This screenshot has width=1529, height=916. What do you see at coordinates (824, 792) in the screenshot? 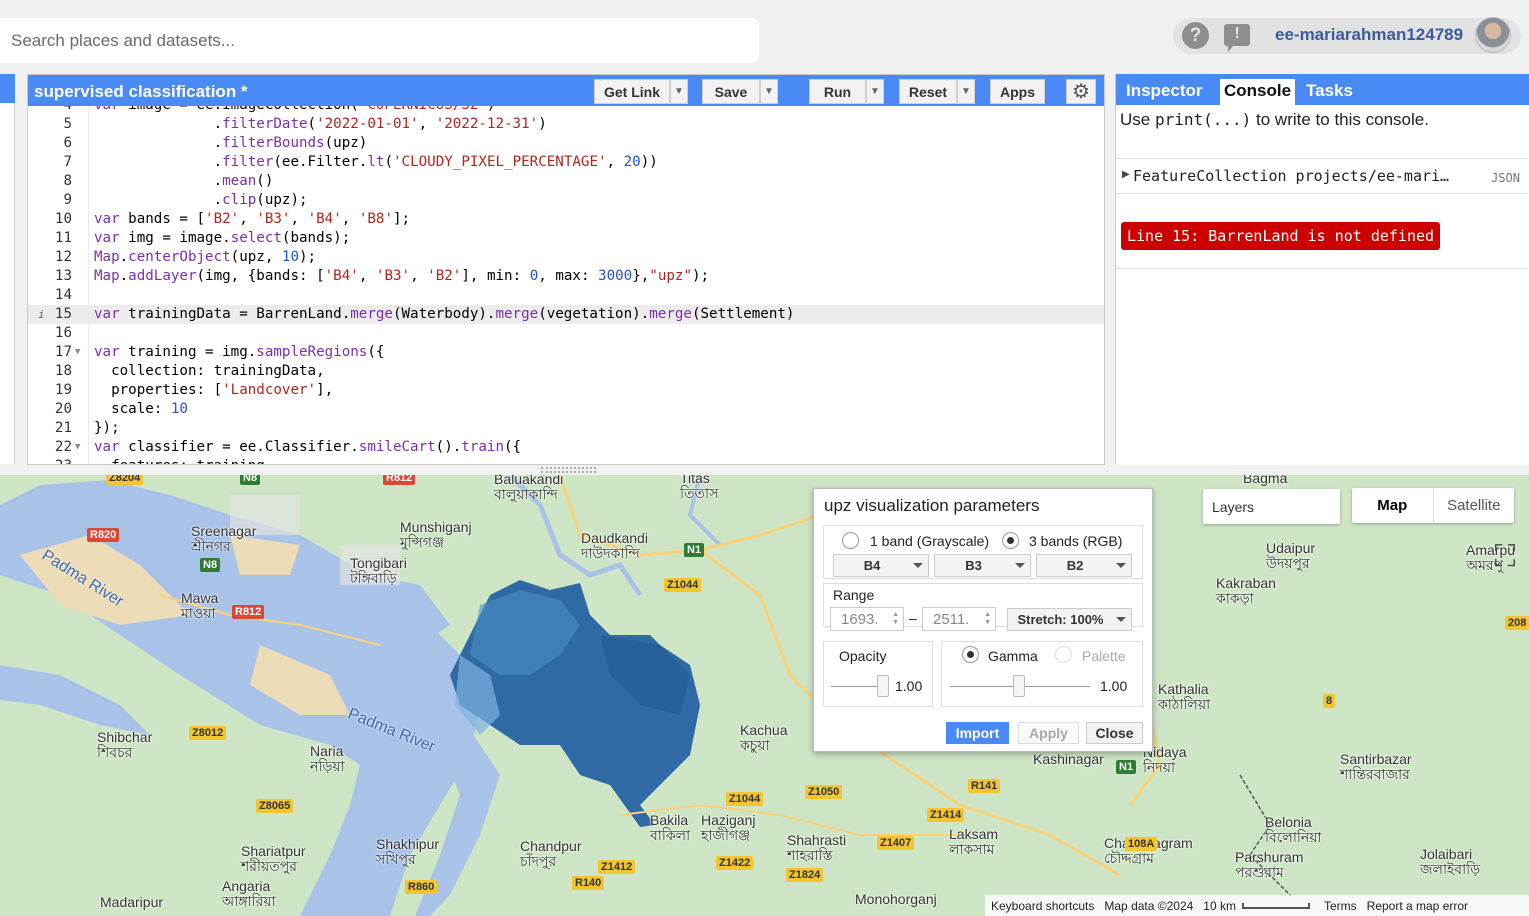
I see `road-shield: Z1050` at bounding box center [824, 792].